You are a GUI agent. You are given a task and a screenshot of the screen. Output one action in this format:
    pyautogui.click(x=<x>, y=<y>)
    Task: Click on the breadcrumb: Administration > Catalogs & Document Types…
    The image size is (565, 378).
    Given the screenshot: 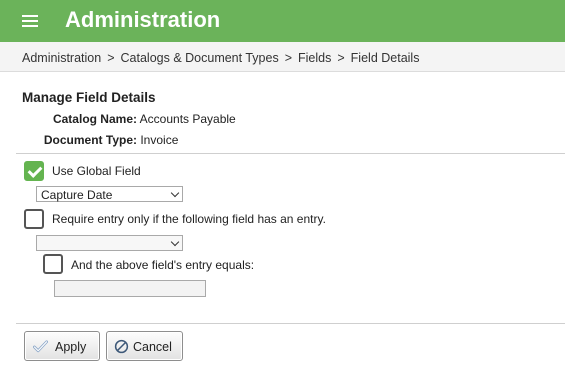 What is the action you would take?
    pyautogui.click(x=282, y=57)
    